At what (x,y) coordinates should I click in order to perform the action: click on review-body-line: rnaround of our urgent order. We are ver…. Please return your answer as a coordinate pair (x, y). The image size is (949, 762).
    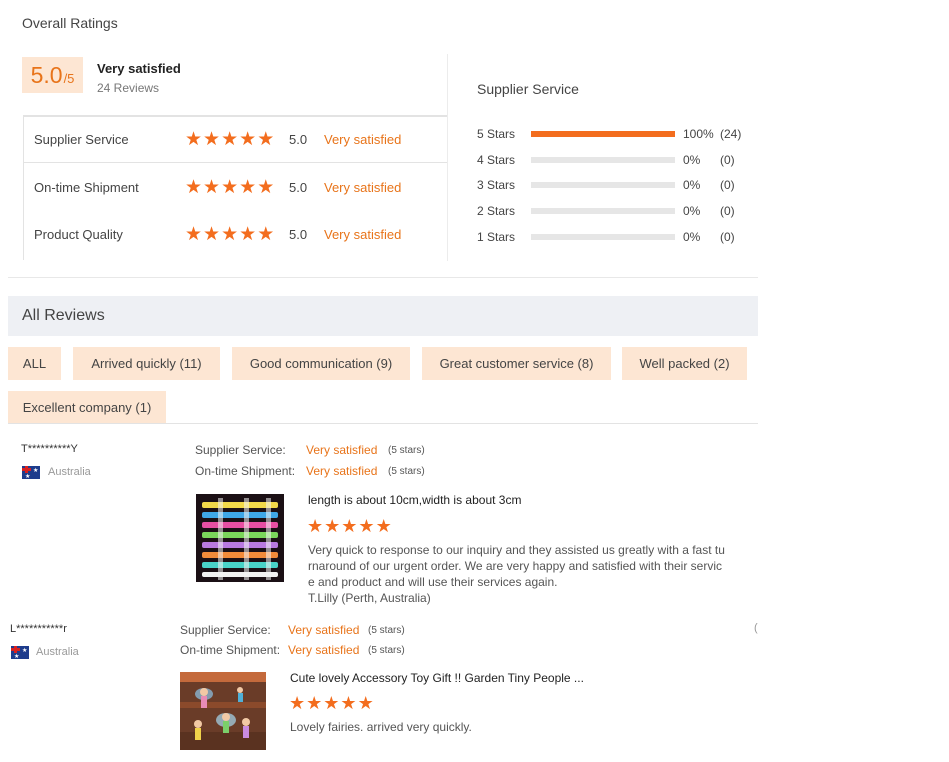
    Looking at the image, I should click on (515, 566).